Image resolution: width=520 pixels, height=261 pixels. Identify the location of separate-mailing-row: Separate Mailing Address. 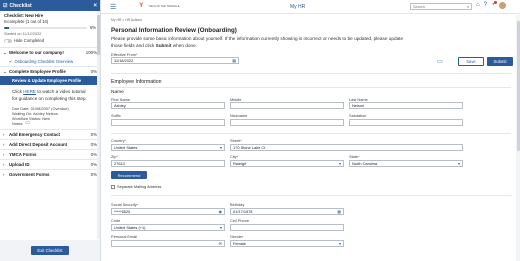
(136, 186).